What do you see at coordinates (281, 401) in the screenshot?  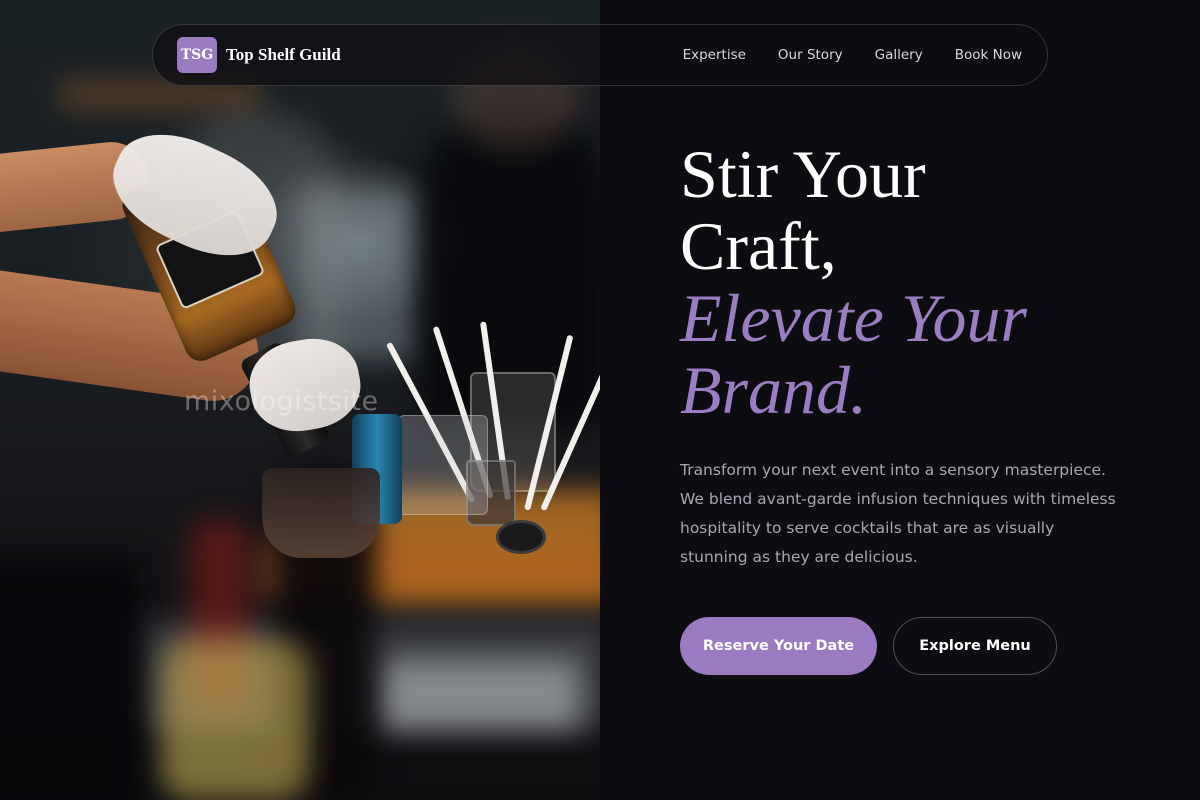 I see `photo-watermark: mixologistsite` at bounding box center [281, 401].